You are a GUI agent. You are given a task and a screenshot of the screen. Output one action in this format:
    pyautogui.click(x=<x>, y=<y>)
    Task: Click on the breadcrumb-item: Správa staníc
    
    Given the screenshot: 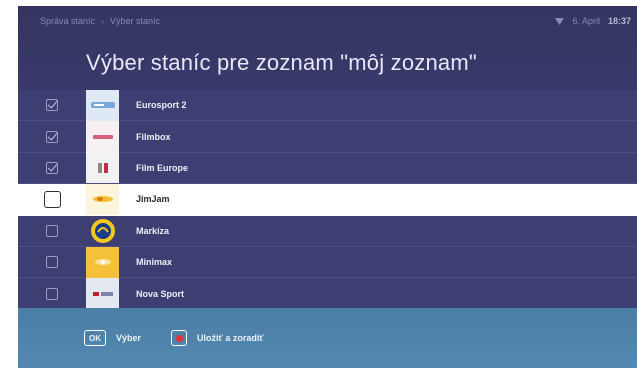 What is the action you would take?
    pyautogui.click(x=67, y=21)
    